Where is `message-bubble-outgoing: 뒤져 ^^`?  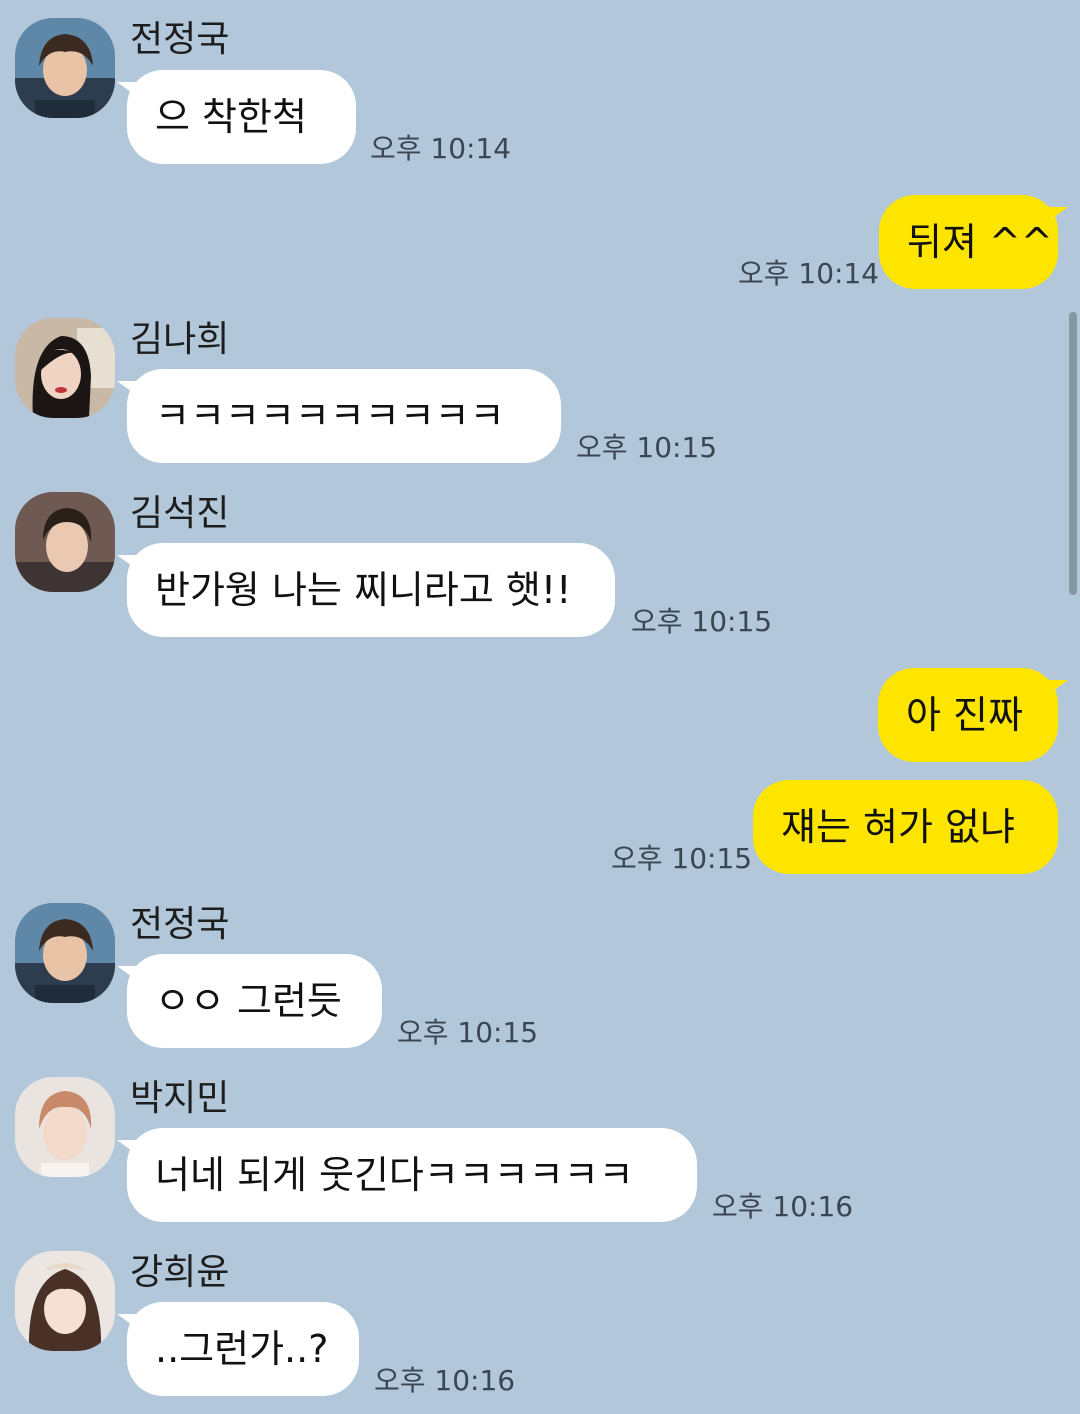
message-bubble-outgoing: 뒤져 ^^ is located at coordinates (973, 242).